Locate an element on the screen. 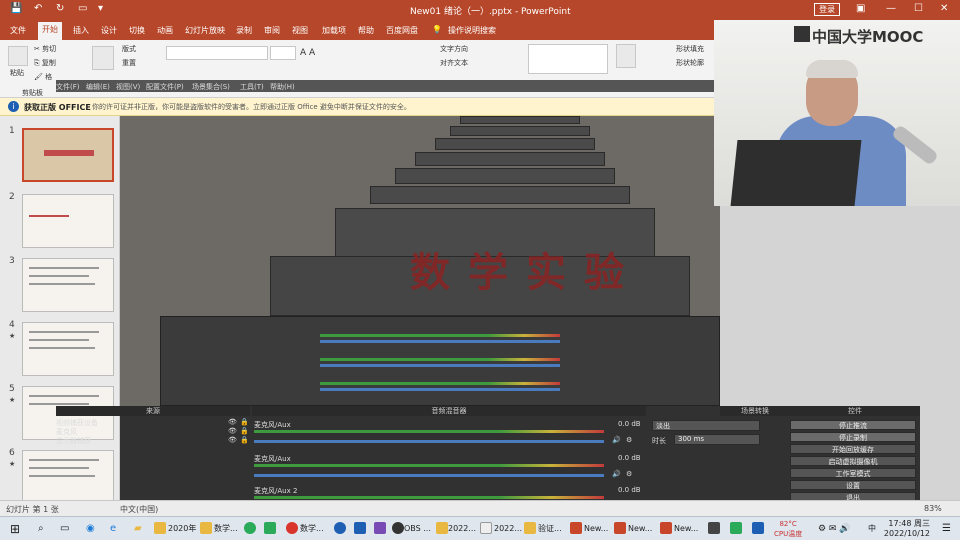 The height and width of the screenshot is (540, 960). tray-icons: ⚙ ✉ 🔊 is located at coordinates (834, 529).